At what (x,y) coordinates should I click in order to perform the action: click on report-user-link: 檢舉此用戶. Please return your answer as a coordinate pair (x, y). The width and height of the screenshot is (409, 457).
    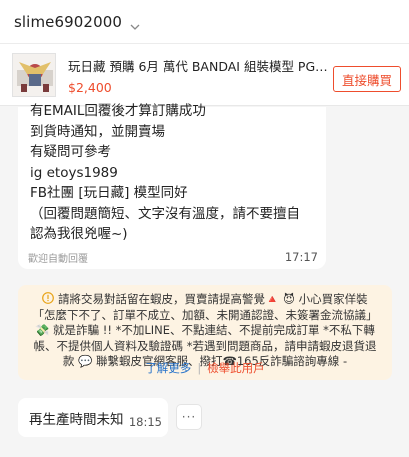
    Looking at the image, I should click on (236, 368).